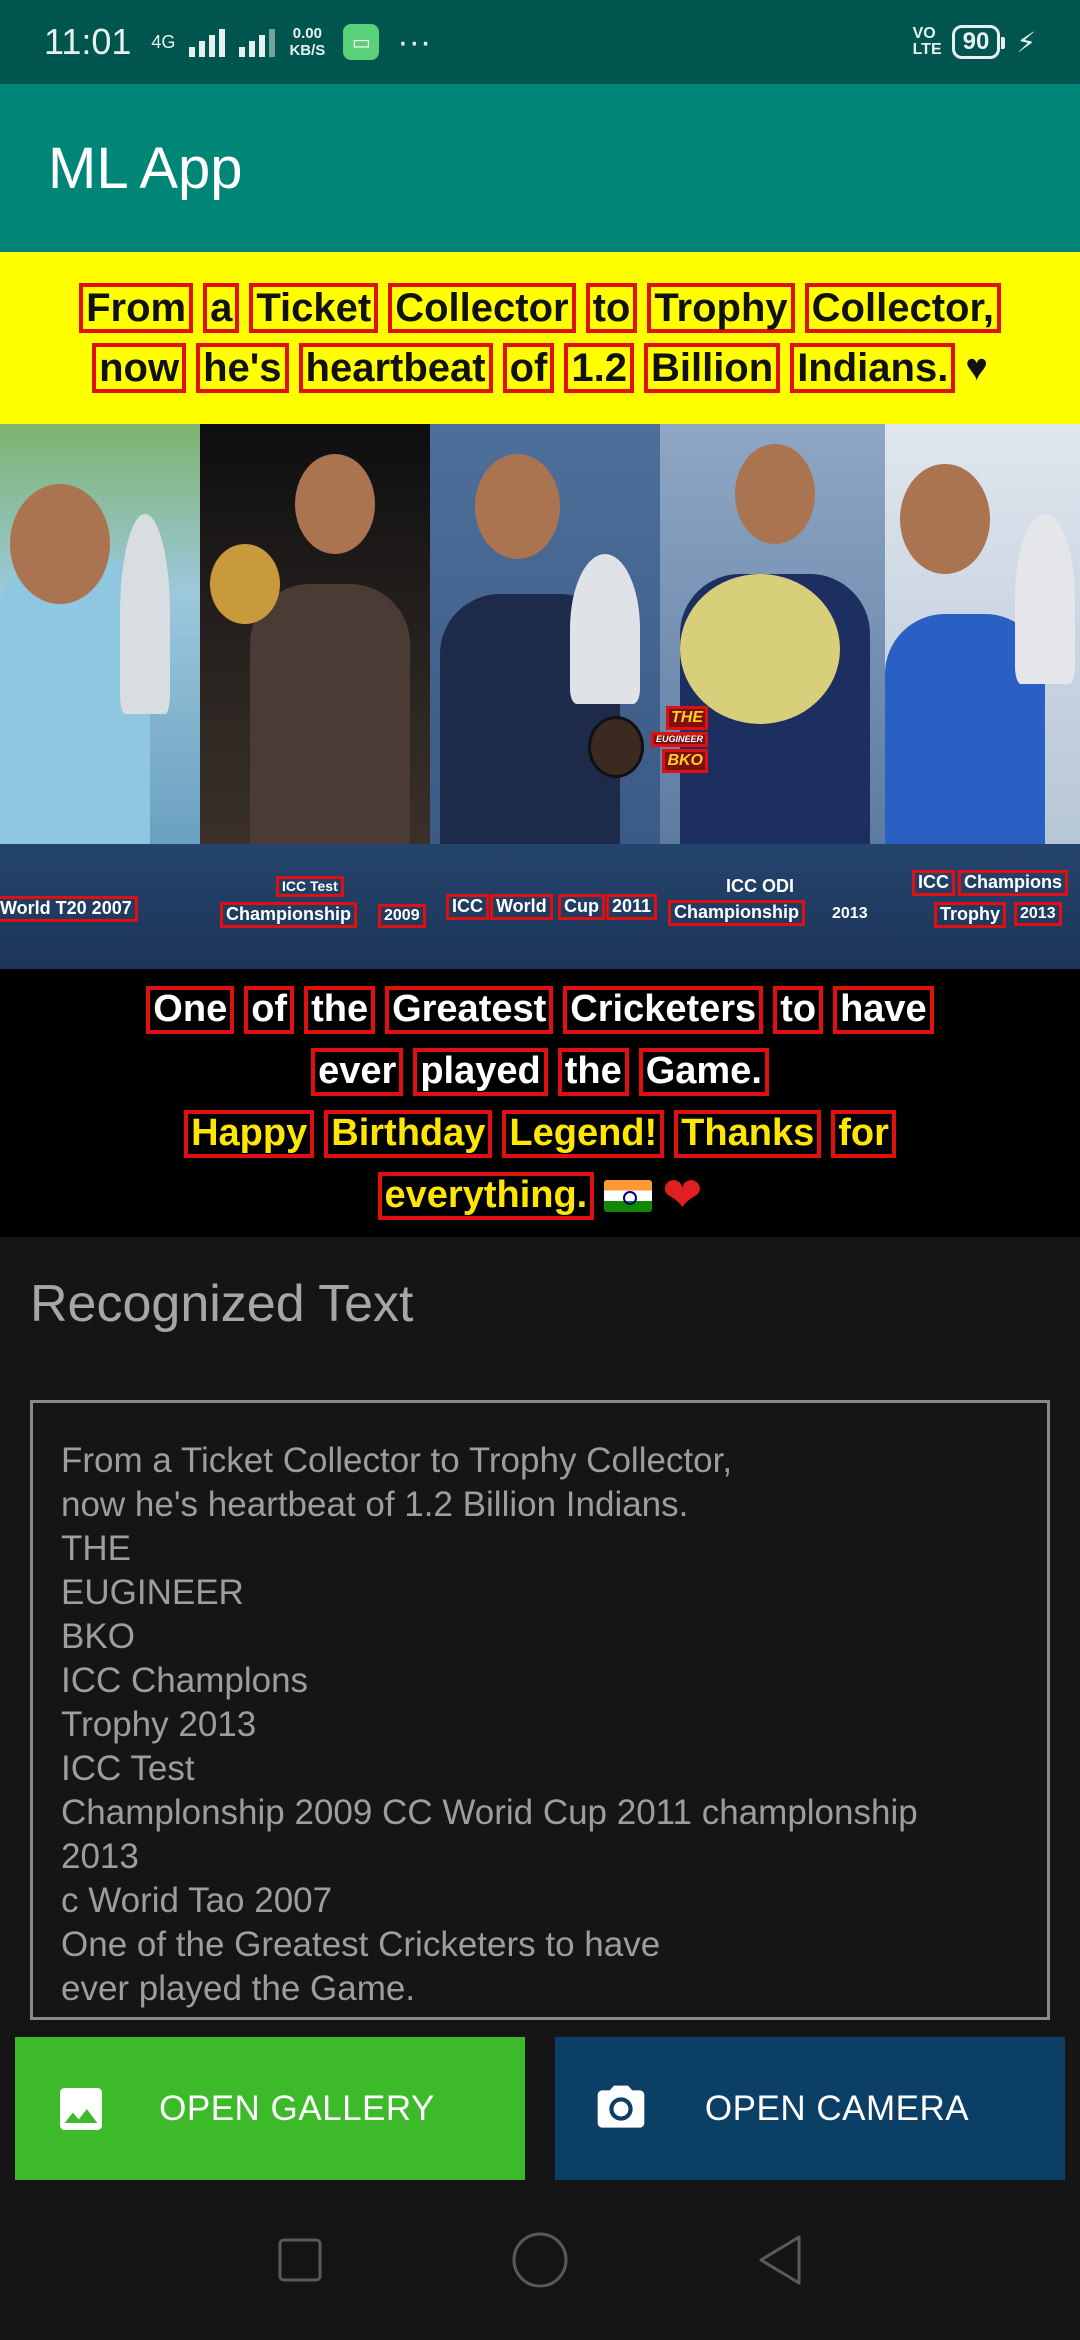 This screenshot has height=2340, width=1080. I want to click on caption-word: World T20 2007, so click(69, 909).